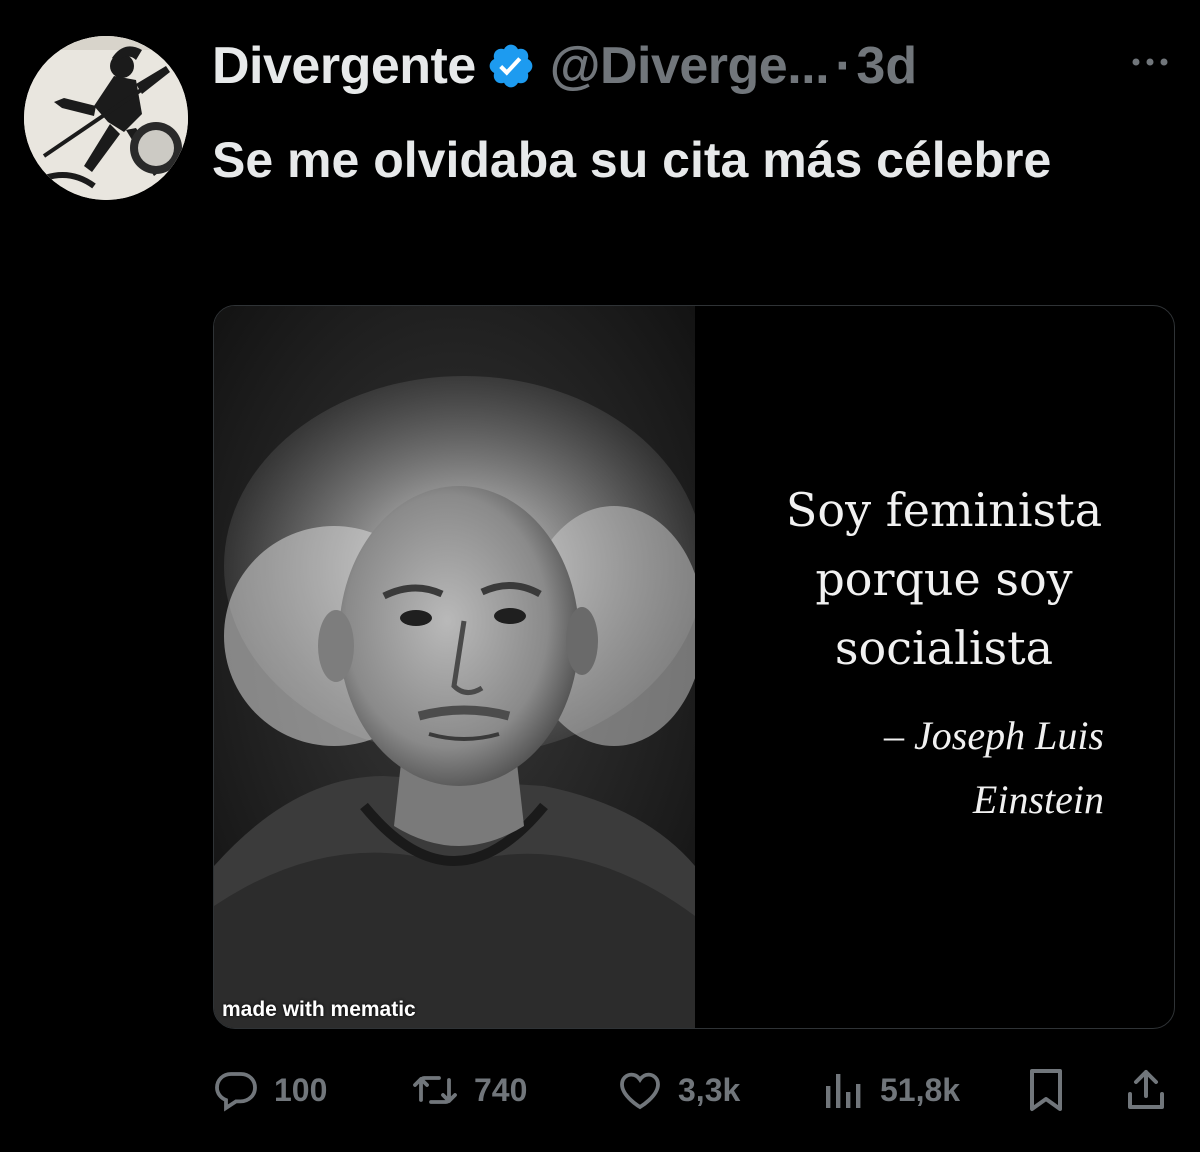 Image resolution: width=1200 pixels, height=1152 pixels. What do you see at coordinates (843, 1091) in the screenshot?
I see `views-chart-icon` at bounding box center [843, 1091].